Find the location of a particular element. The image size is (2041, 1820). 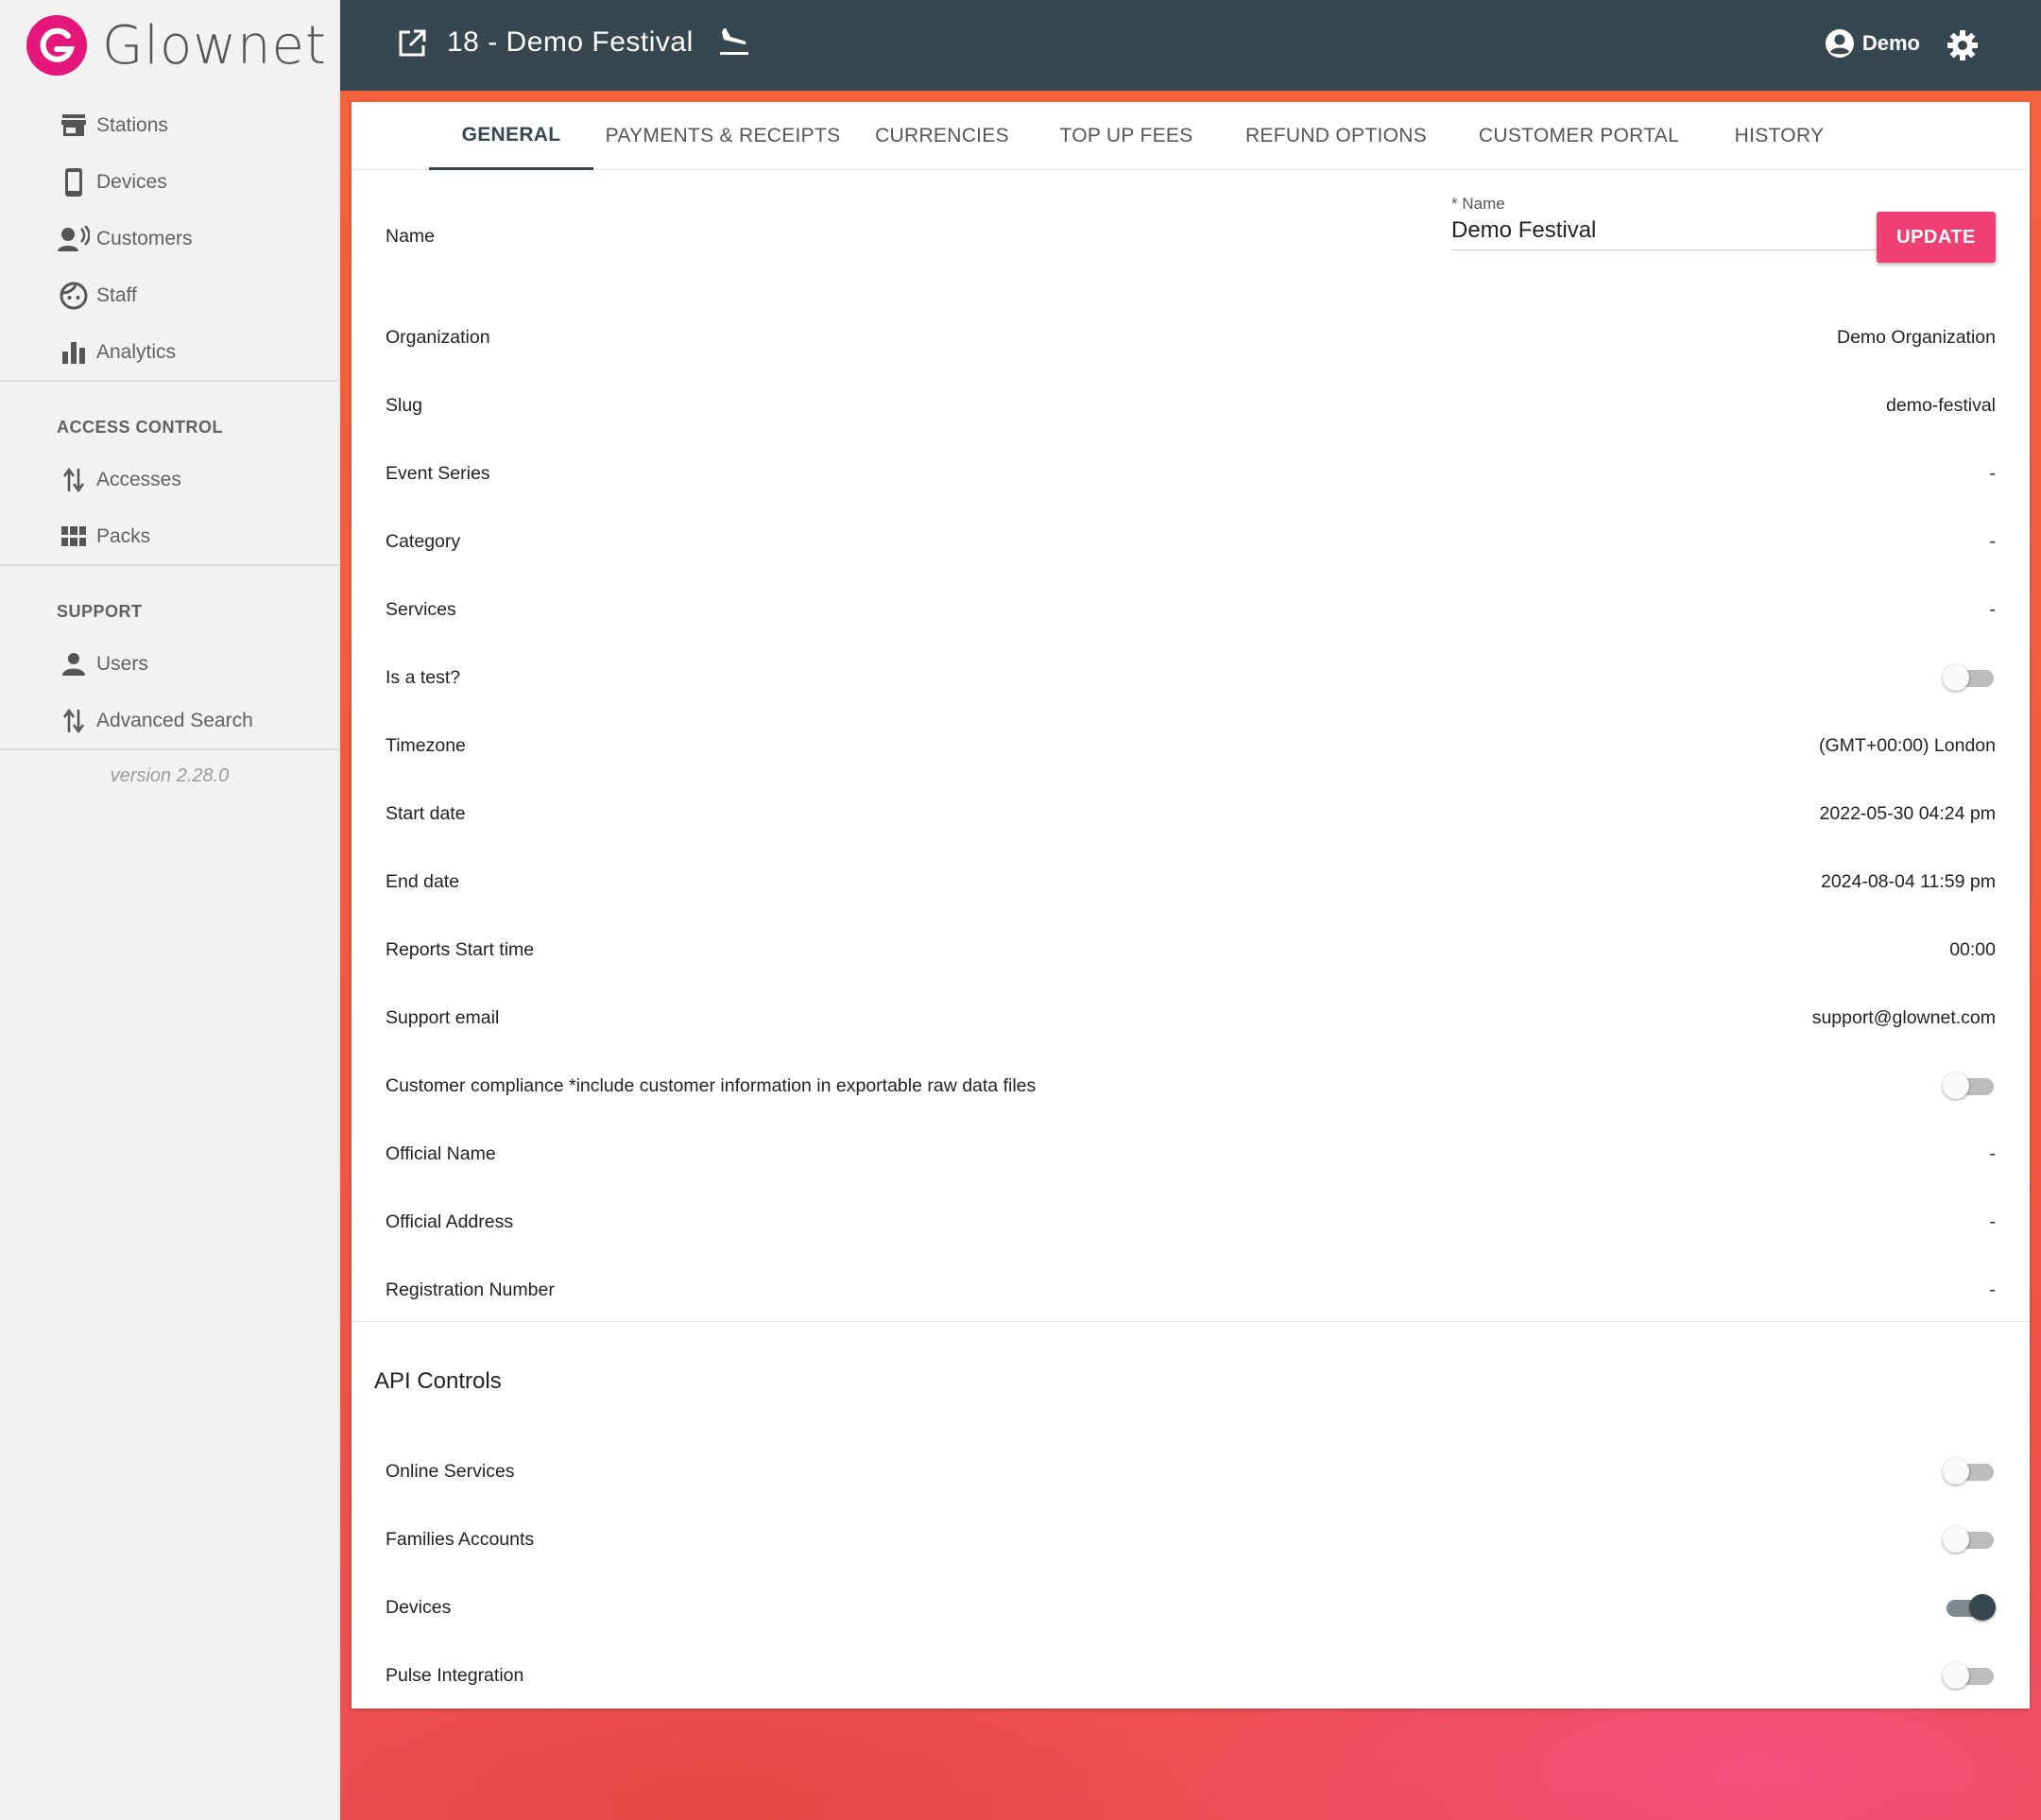

row-slug: Slug demo-festival is located at coordinates (1191, 405).